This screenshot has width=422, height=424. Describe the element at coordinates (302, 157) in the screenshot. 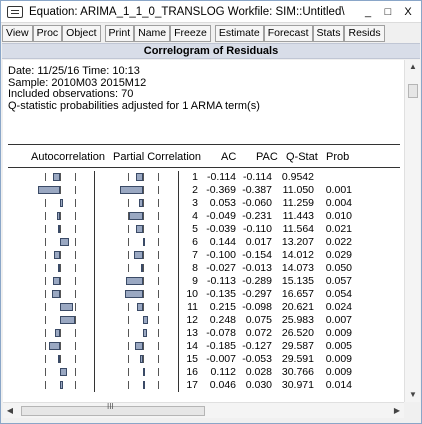

I see `qstat-header: Q-Stat` at that location.